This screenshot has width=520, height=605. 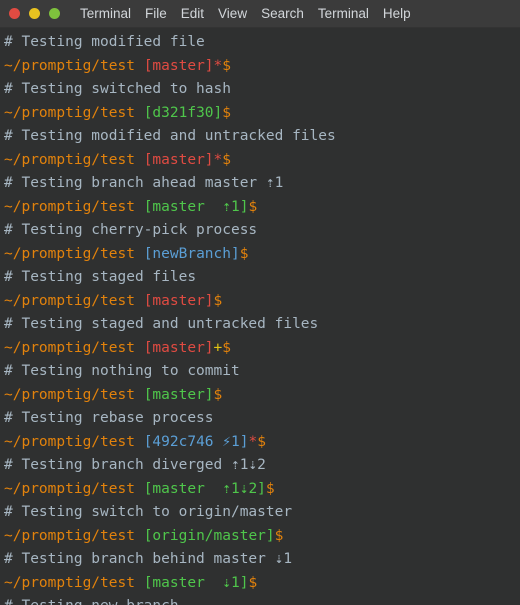 I want to click on prompt-line: ~/promptig/test [origin/master]$, so click(x=261, y=537).